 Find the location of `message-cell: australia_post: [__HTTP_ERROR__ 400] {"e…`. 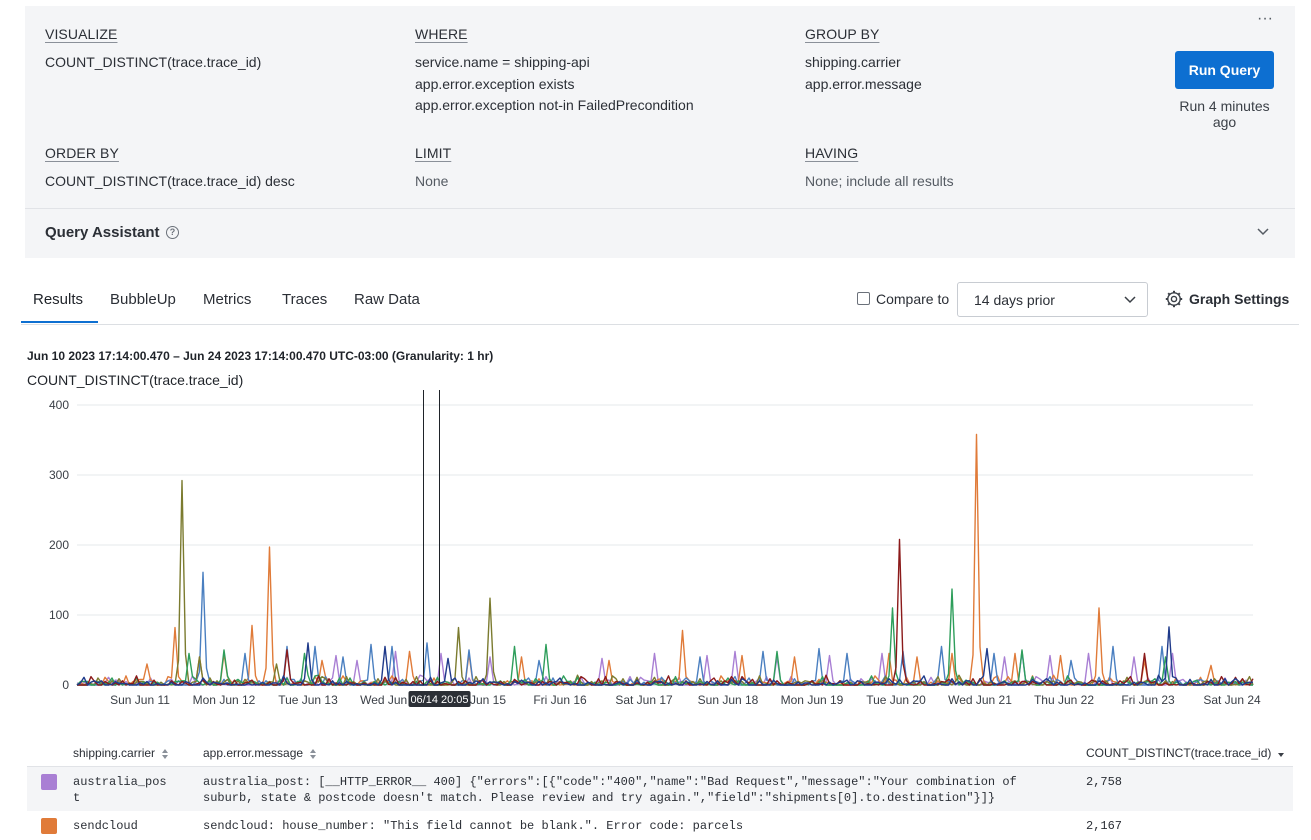

message-cell: australia_post: [__HTTP_ERROR__ 400] {"e… is located at coordinates (613, 790).